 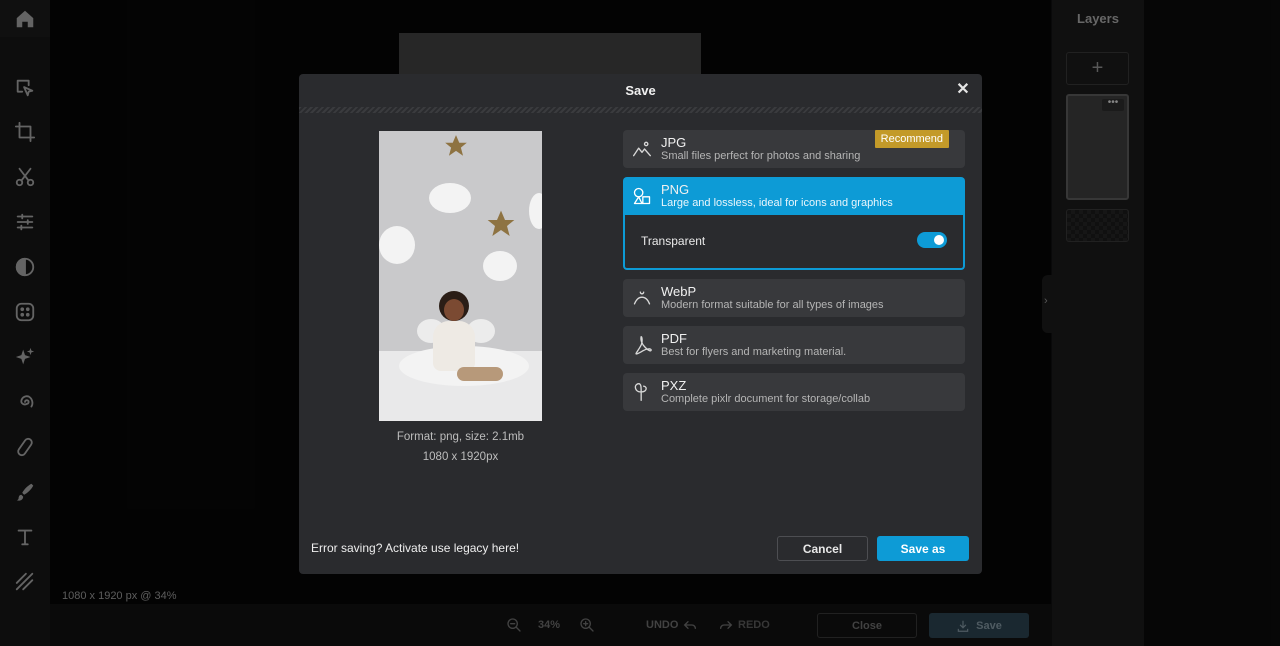 What do you see at coordinates (642, 149) in the screenshot?
I see `image-icon` at bounding box center [642, 149].